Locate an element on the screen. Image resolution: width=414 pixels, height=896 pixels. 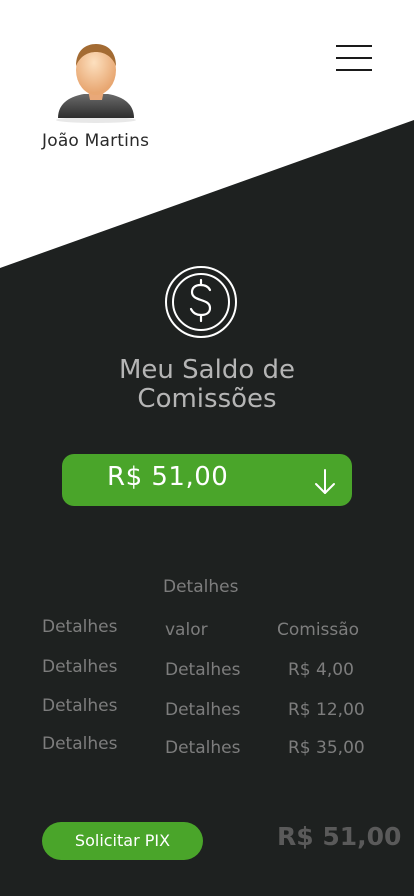
user-name: João Martins is located at coordinates (96, 141).